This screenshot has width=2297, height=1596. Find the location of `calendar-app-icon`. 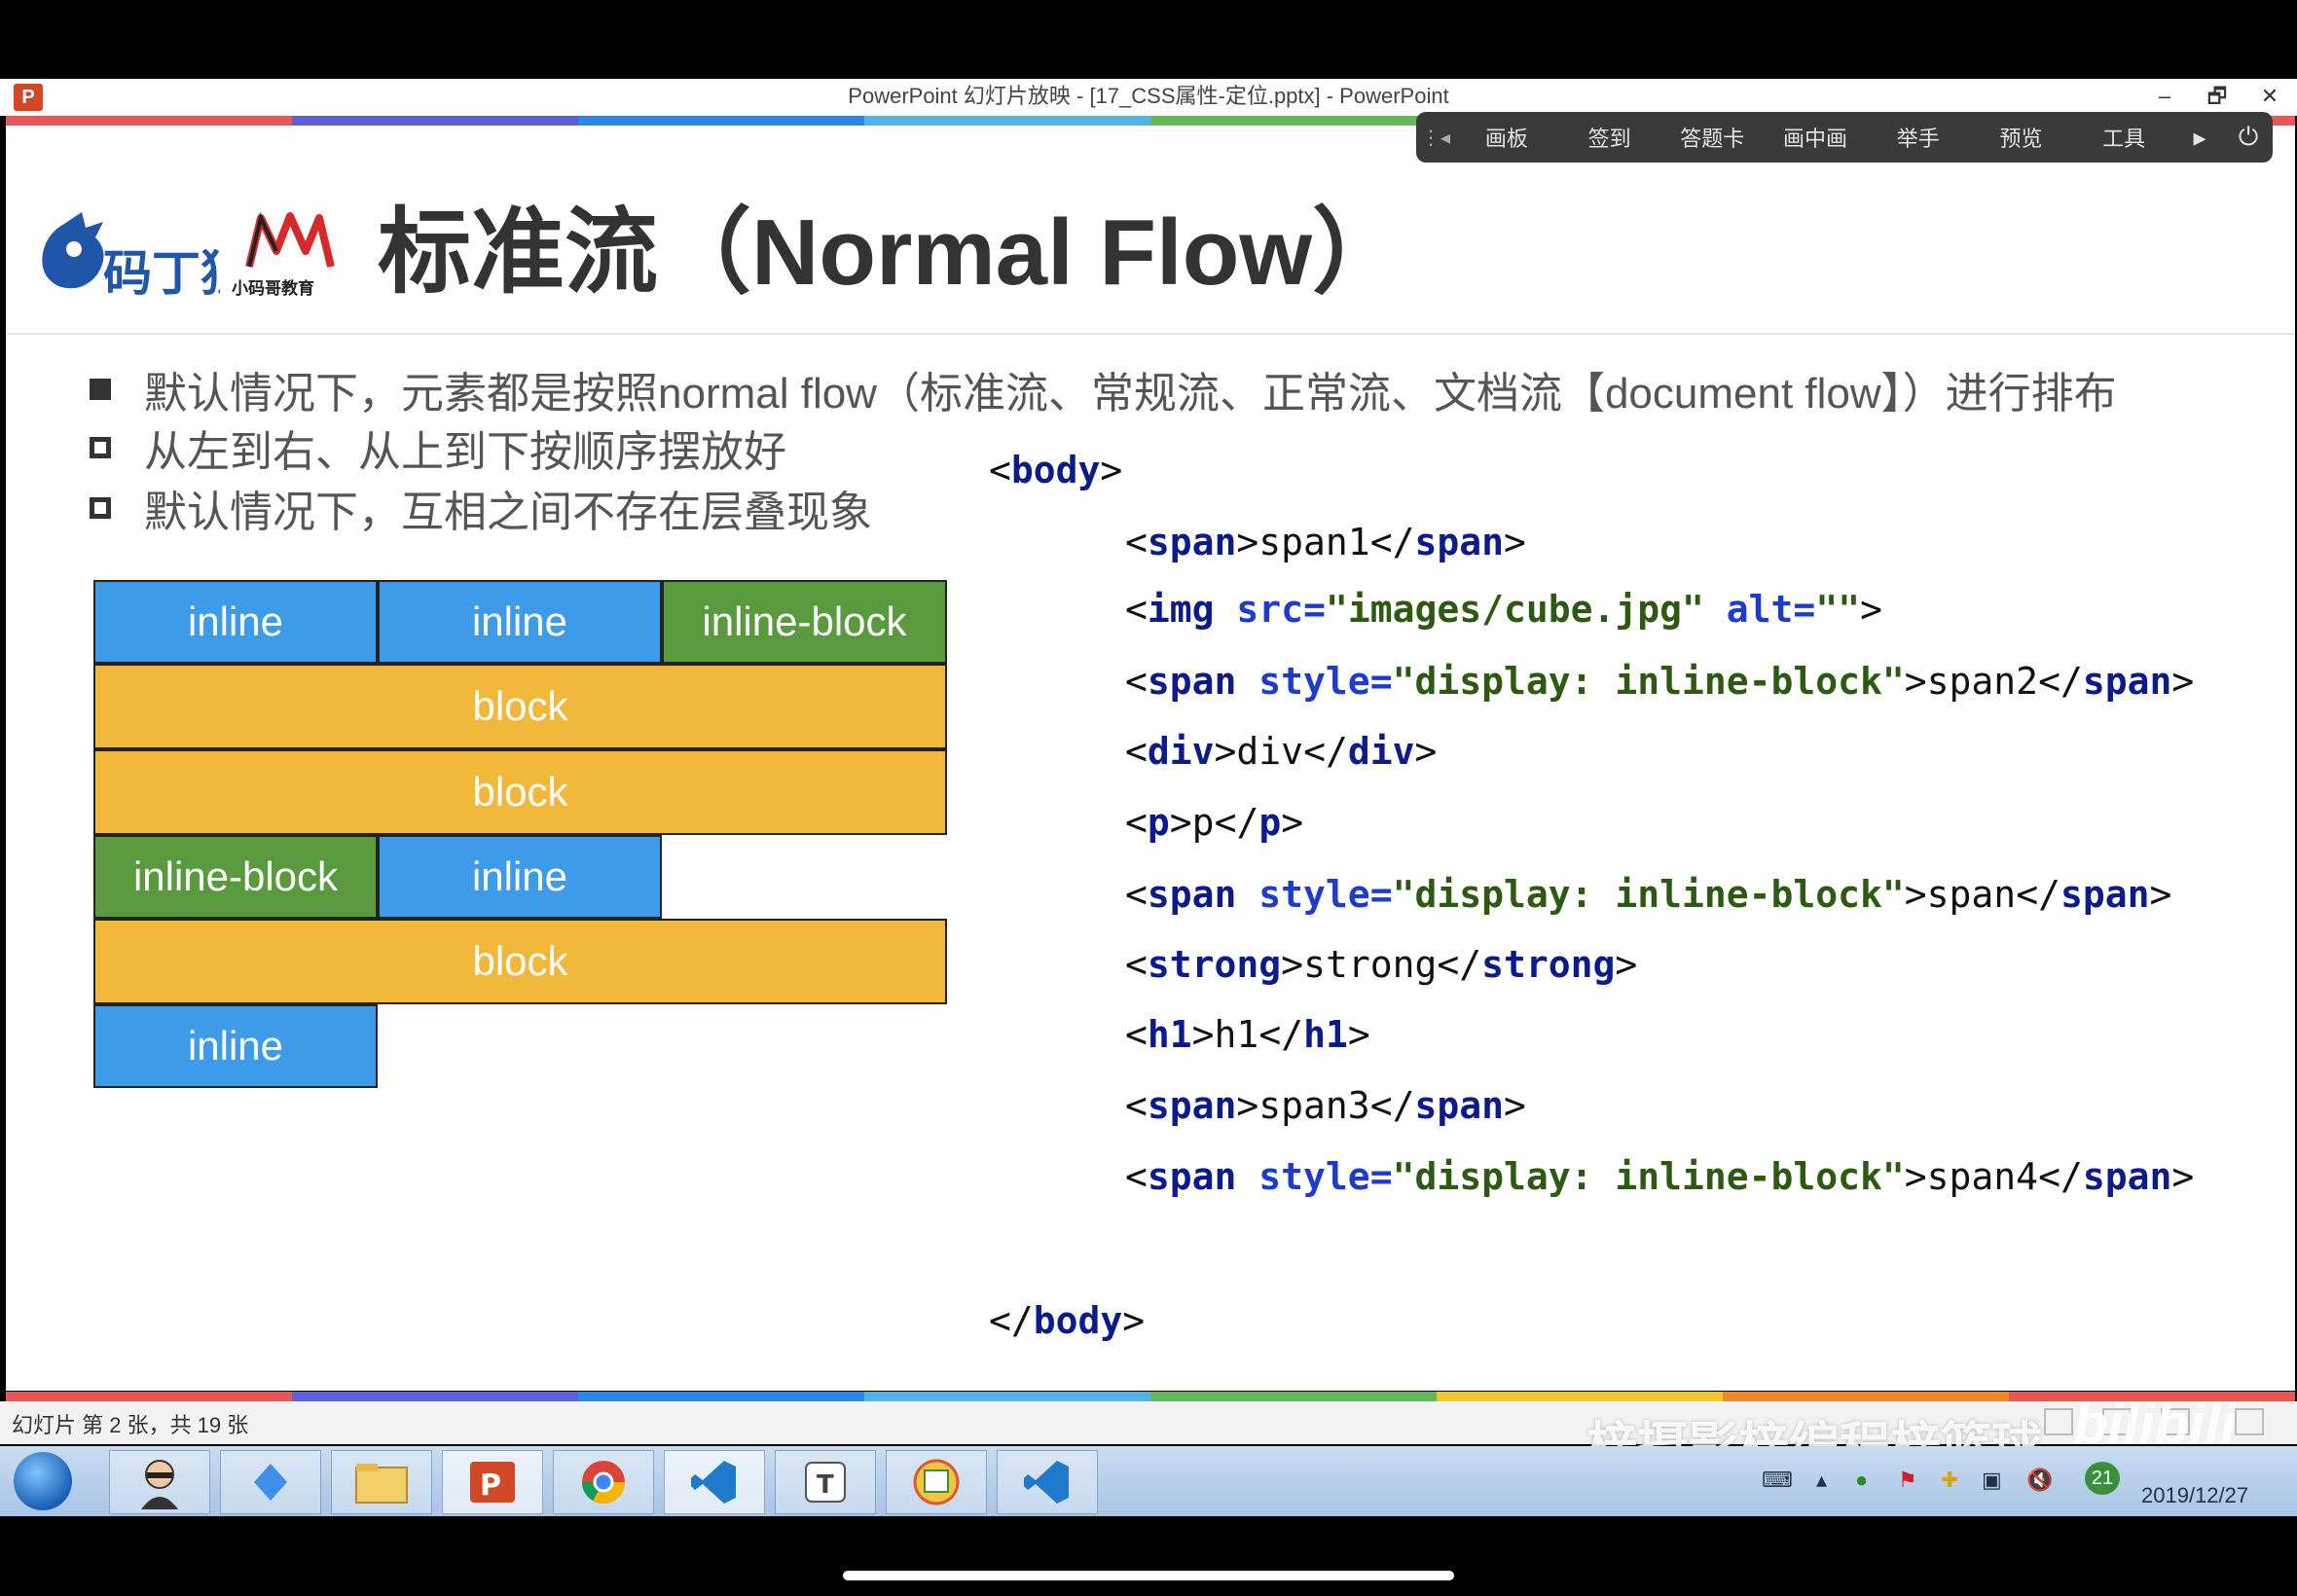

calendar-app-icon is located at coordinates (936, 1482).